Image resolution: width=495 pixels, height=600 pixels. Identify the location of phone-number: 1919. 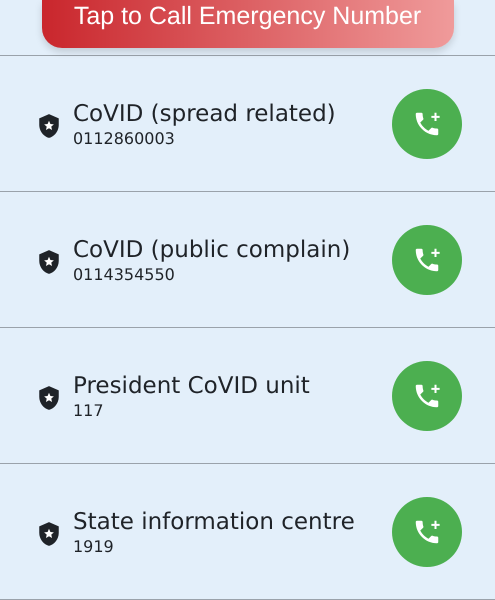
(94, 546).